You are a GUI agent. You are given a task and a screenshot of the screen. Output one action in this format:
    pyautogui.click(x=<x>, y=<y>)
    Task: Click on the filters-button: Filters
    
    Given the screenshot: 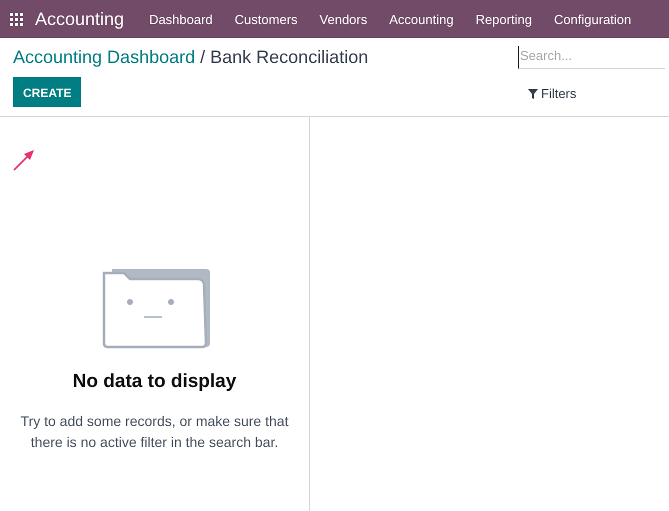 What is the action you would take?
    pyautogui.click(x=598, y=93)
    